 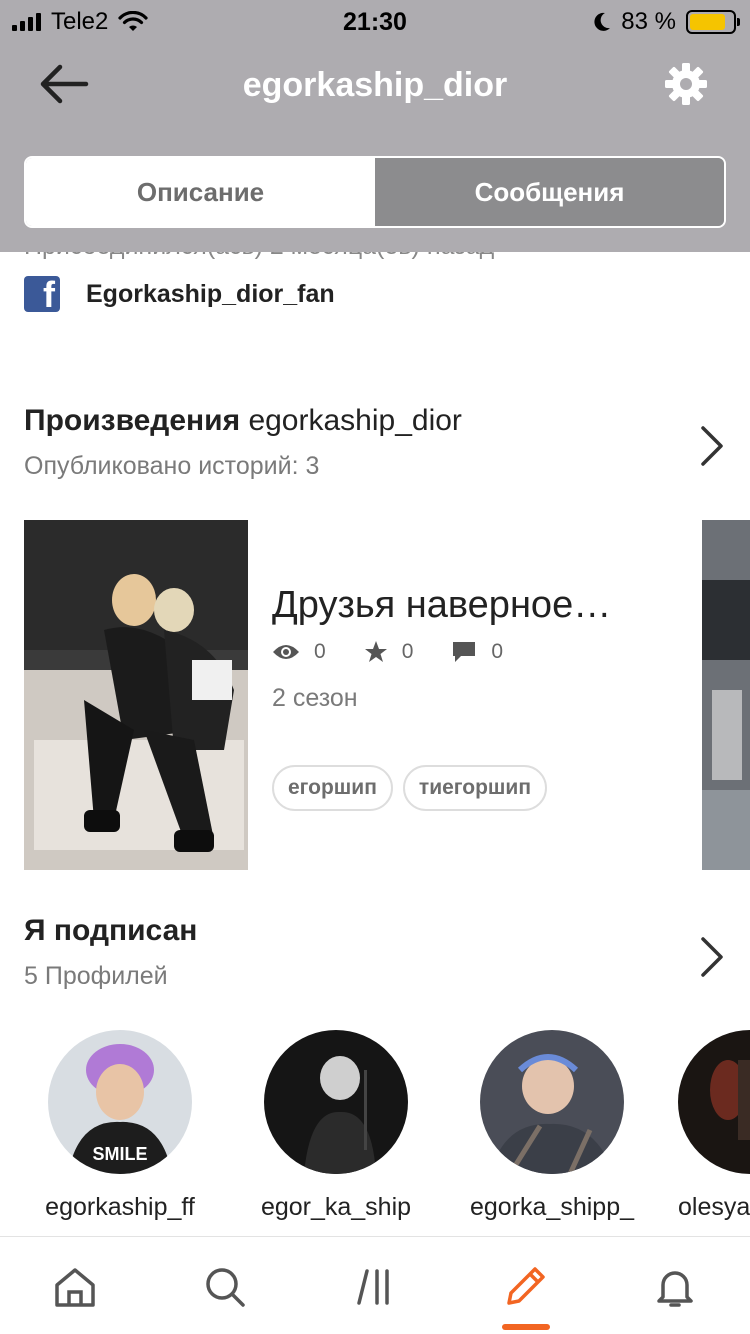 What do you see at coordinates (120, 1102) in the screenshot?
I see `avatar: SMILE` at bounding box center [120, 1102].